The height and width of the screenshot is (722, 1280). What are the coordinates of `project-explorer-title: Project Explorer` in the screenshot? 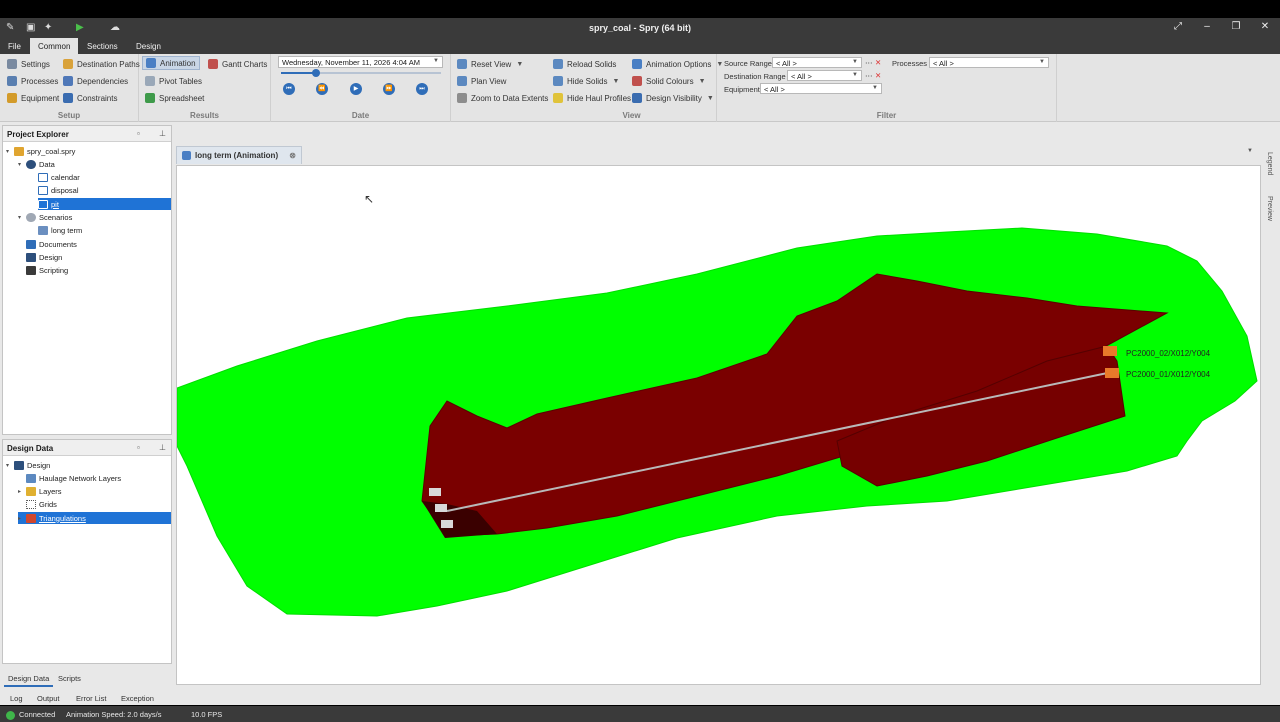 It's located at (38, 134).